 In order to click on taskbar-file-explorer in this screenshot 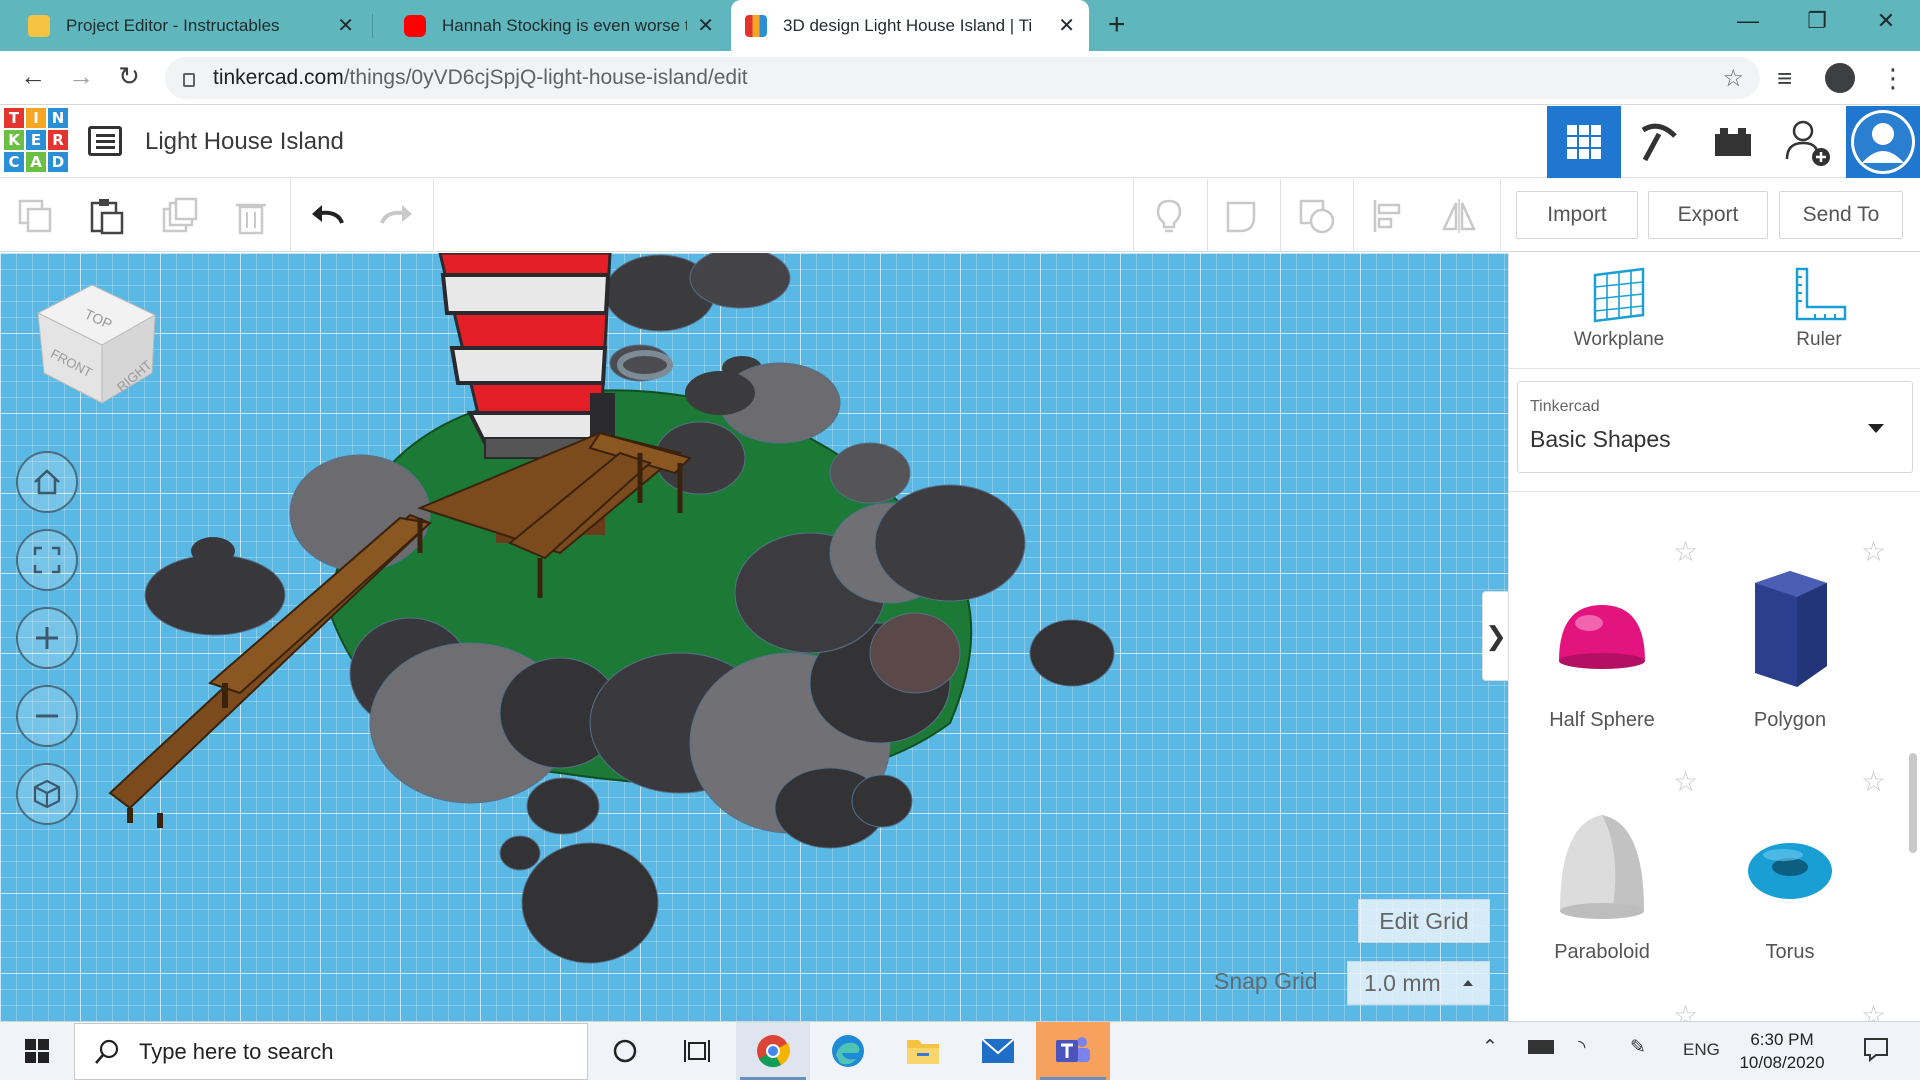, I will do `click(923, 1051)`.